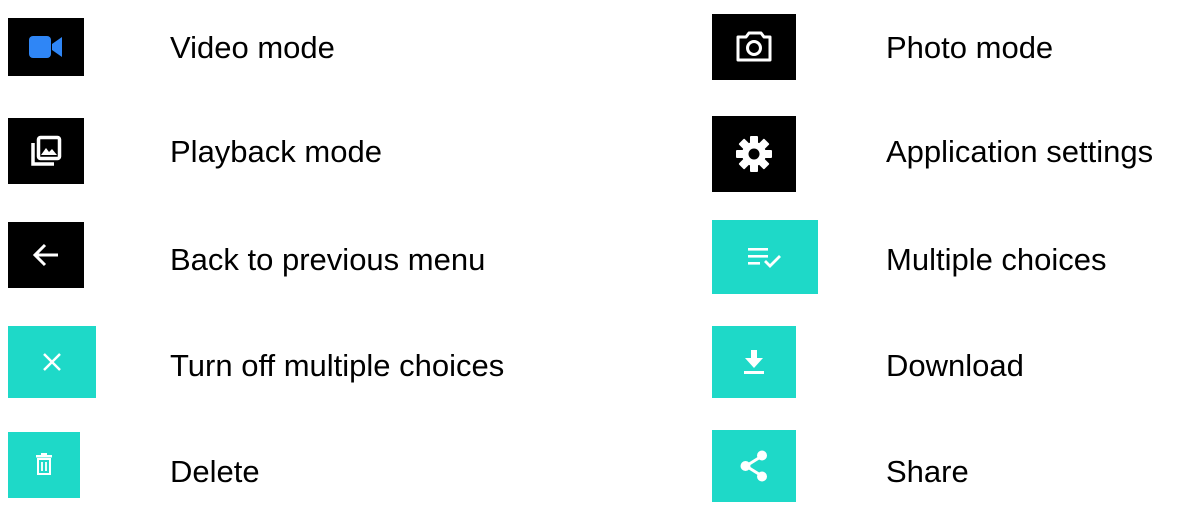 The image size is (1190, 506). I want to click on share-icon, so click(754, 466).